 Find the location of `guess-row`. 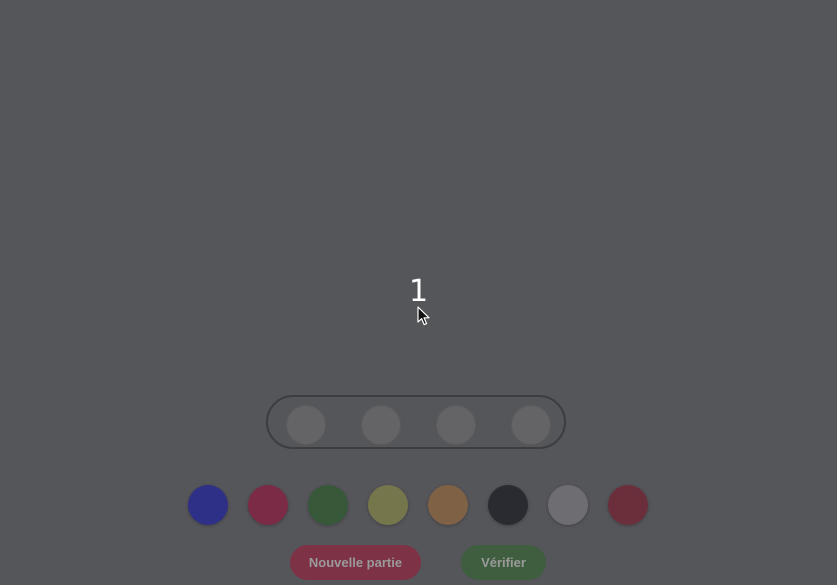

guess-row is located at coordinates (416, 422).